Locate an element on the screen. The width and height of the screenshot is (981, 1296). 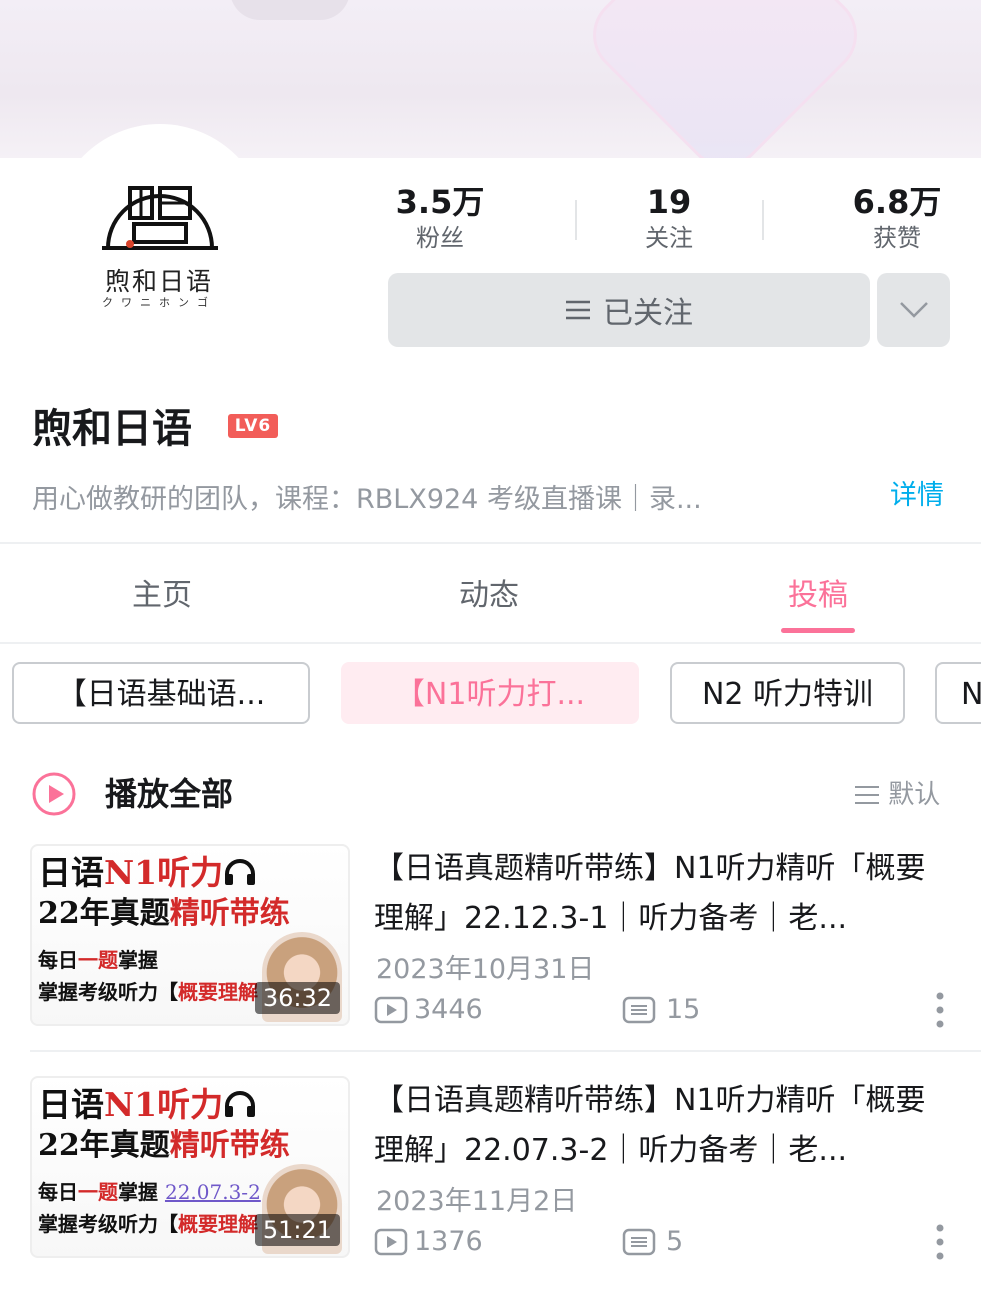
followed-button-label: 已关注 is located at coordinates (648, 313).